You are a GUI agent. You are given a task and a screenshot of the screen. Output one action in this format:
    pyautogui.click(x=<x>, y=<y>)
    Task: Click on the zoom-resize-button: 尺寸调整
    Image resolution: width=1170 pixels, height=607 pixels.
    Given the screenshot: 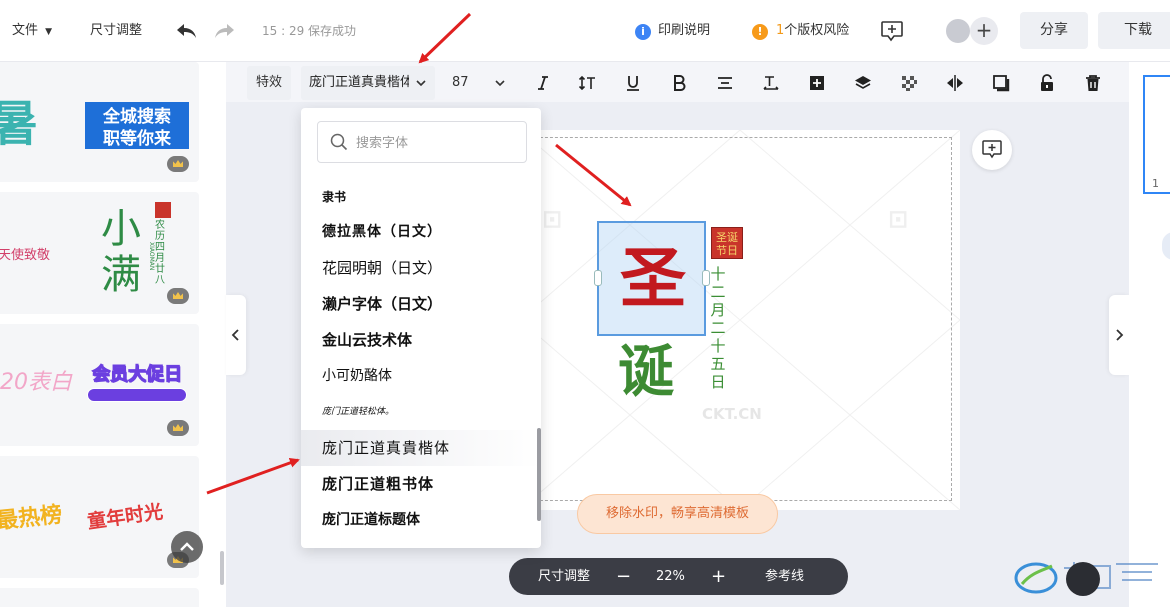 What is the action you would take?
    pyautogui.click(x=564, y=576)
    